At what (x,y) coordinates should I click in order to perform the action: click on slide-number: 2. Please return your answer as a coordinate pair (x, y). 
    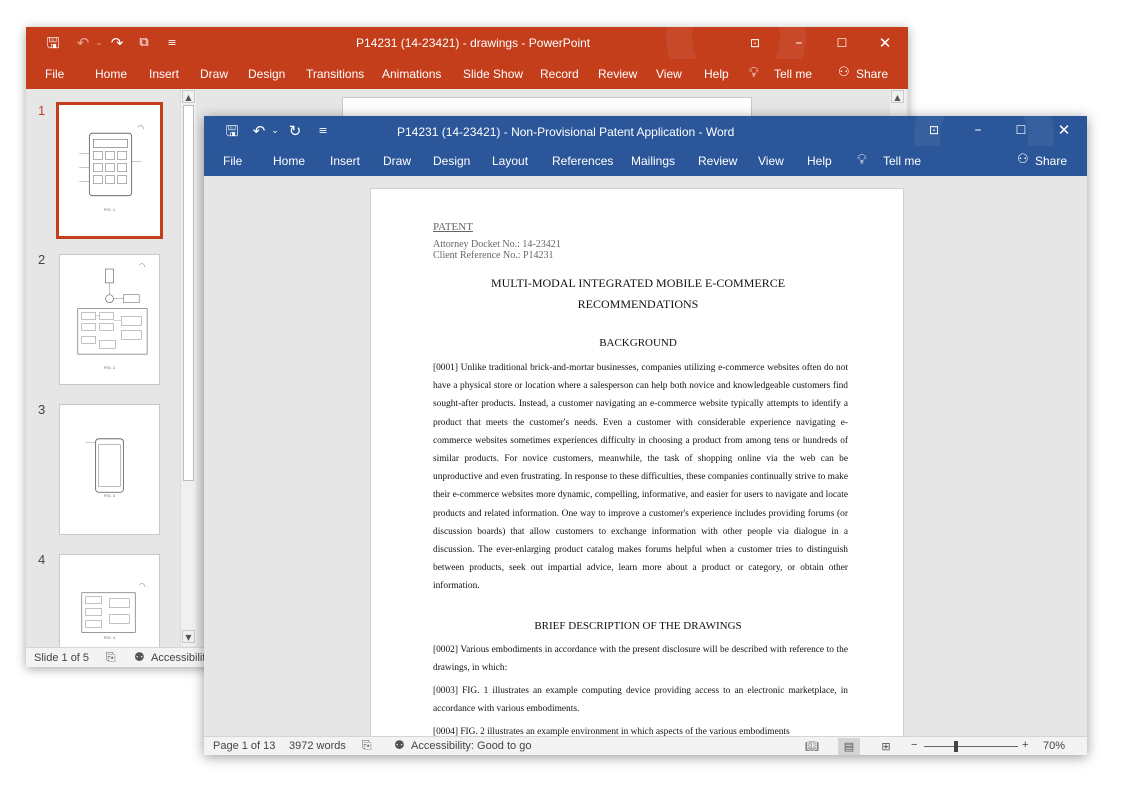
    Looking at the image, I should click on (42, 259).